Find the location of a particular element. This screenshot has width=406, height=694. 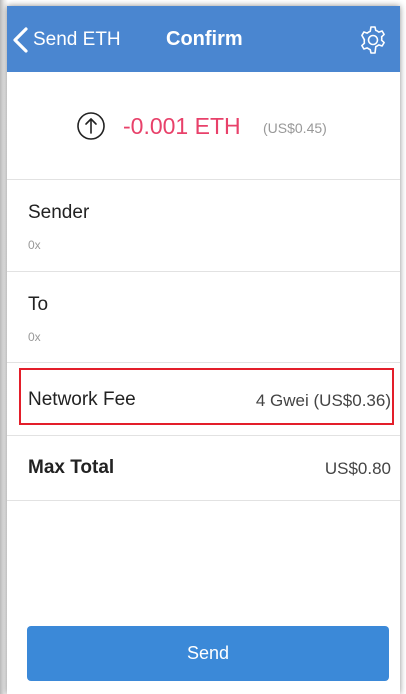

network-fee-label: Network Fee is located at coordinates (82, 399).